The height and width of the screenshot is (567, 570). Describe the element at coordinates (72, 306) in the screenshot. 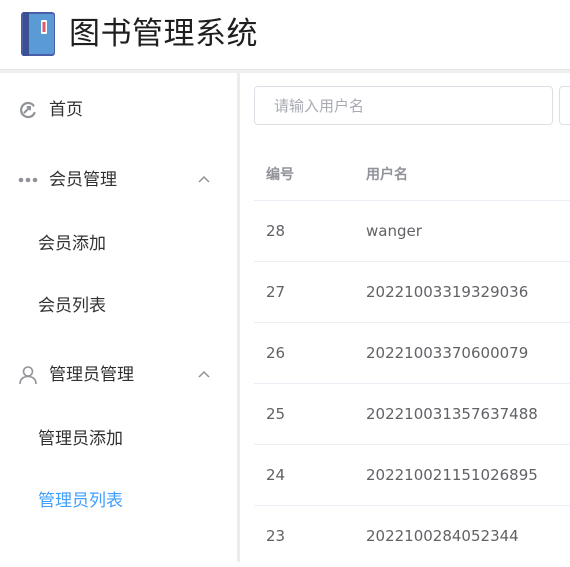

I see `sidebar-item-label: 会员列表` at that location.